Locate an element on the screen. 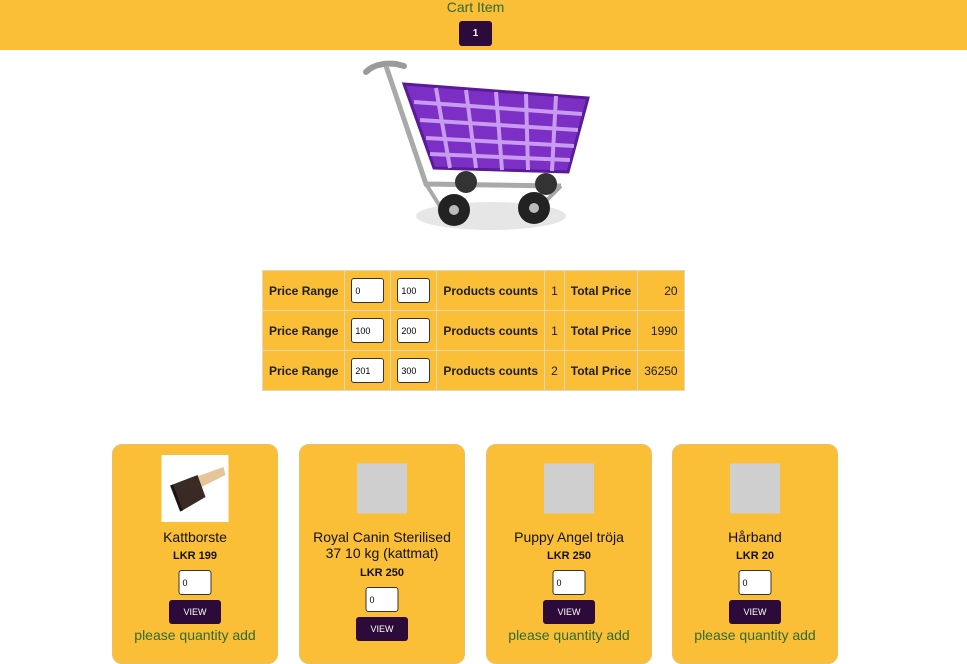 The height and width of the screenshot is (664, 967). total-price-value: 1990 is located at coordinates (661, 330).